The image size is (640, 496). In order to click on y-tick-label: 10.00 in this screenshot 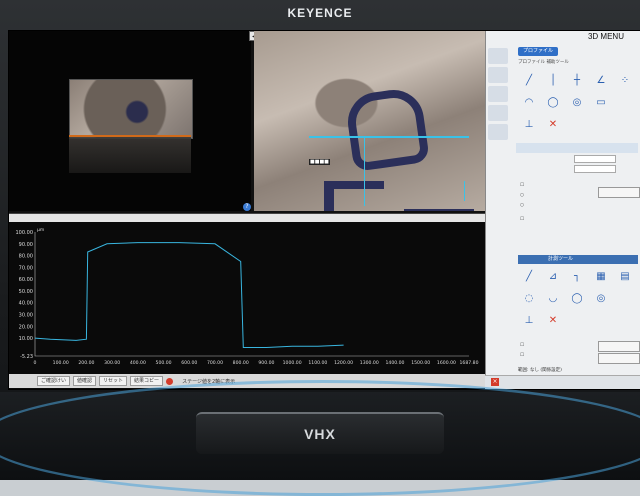, I will do `click(26, 339)`.